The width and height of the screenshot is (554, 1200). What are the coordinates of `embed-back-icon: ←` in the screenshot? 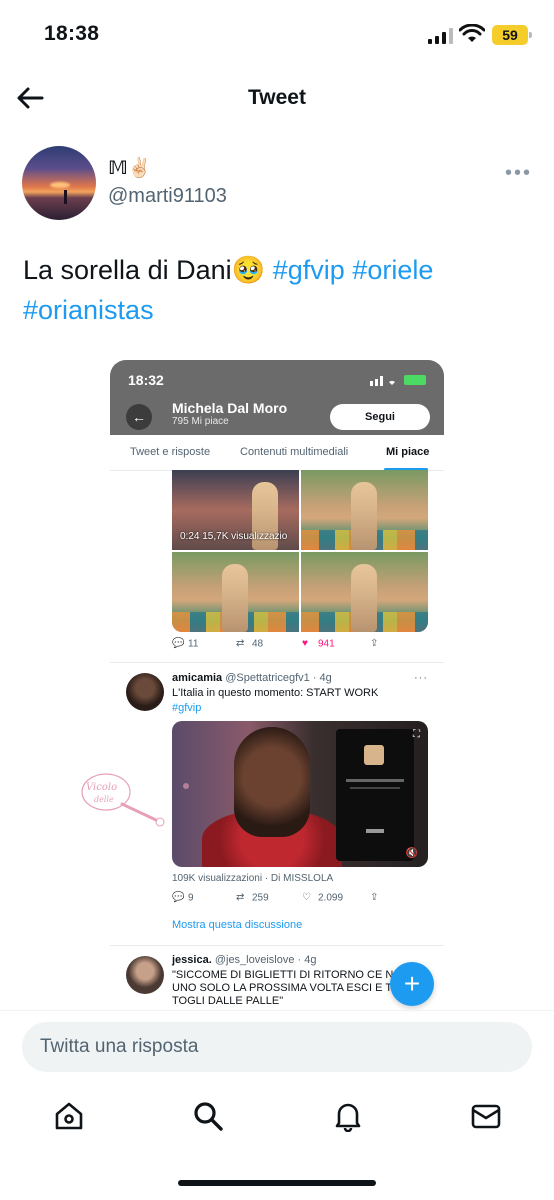 It's located at (139, 417).